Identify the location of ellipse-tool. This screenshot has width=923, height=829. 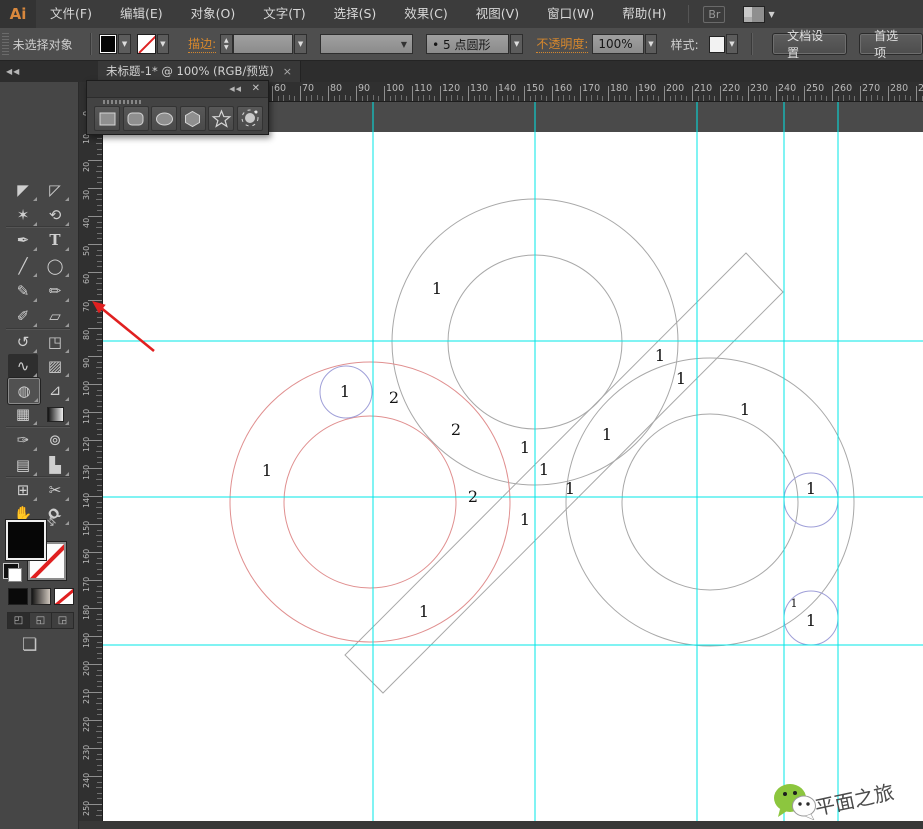
(164, 118).